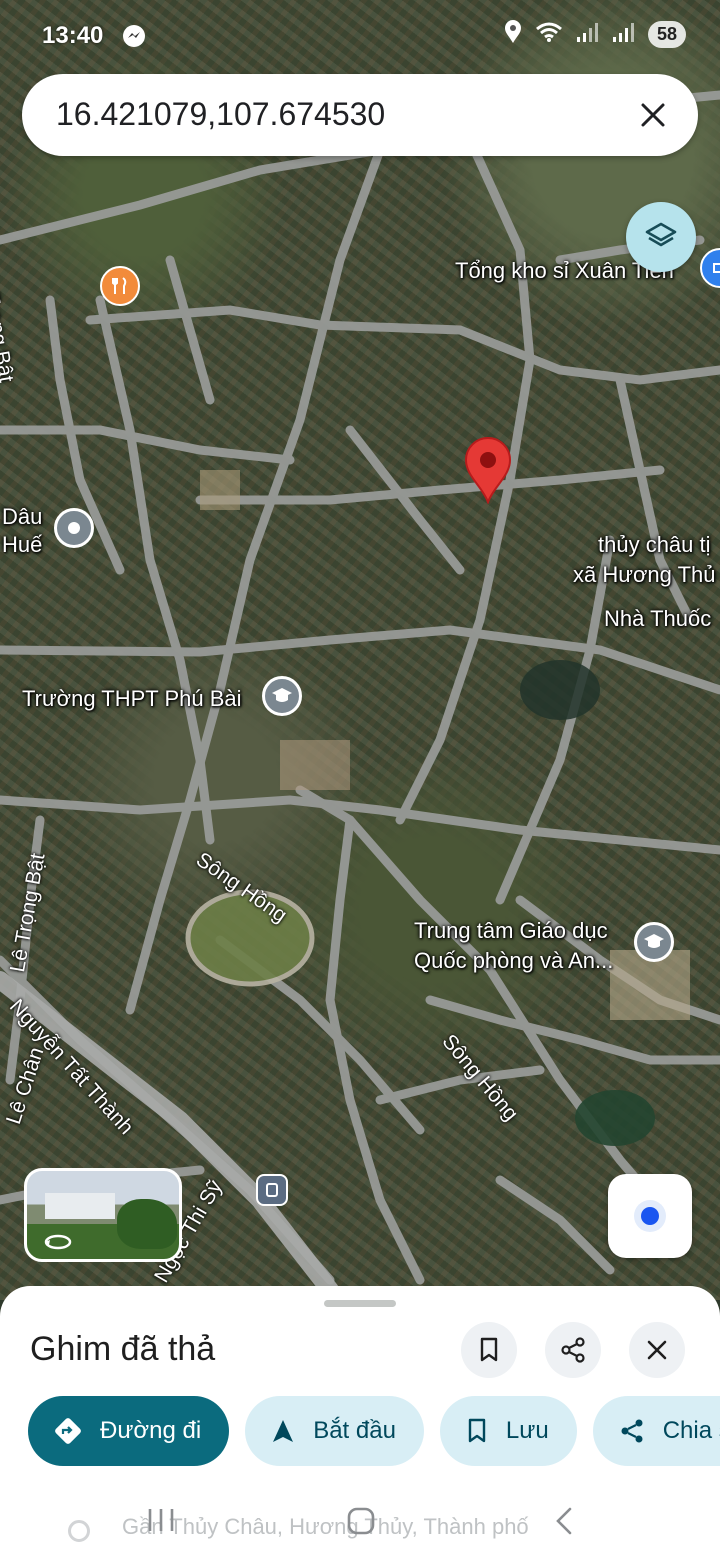 The height and width of the screenshot is (1560, 720). Describe the element at coordinates (73, 35) in the screenshot. I see `status-time: 13:40` at that location.